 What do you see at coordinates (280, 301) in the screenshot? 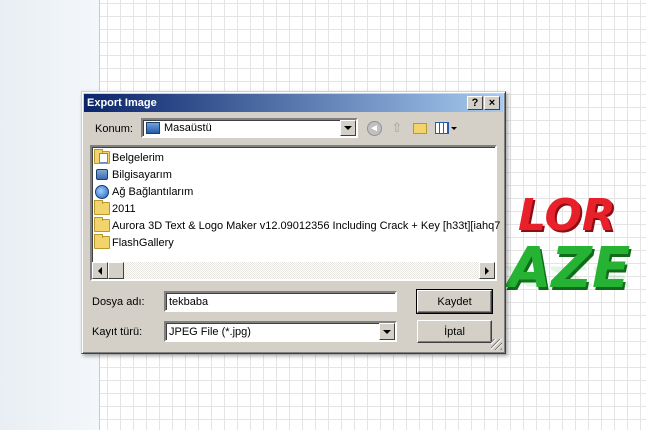
I see `filename-input` at bounding box center [280, 301].